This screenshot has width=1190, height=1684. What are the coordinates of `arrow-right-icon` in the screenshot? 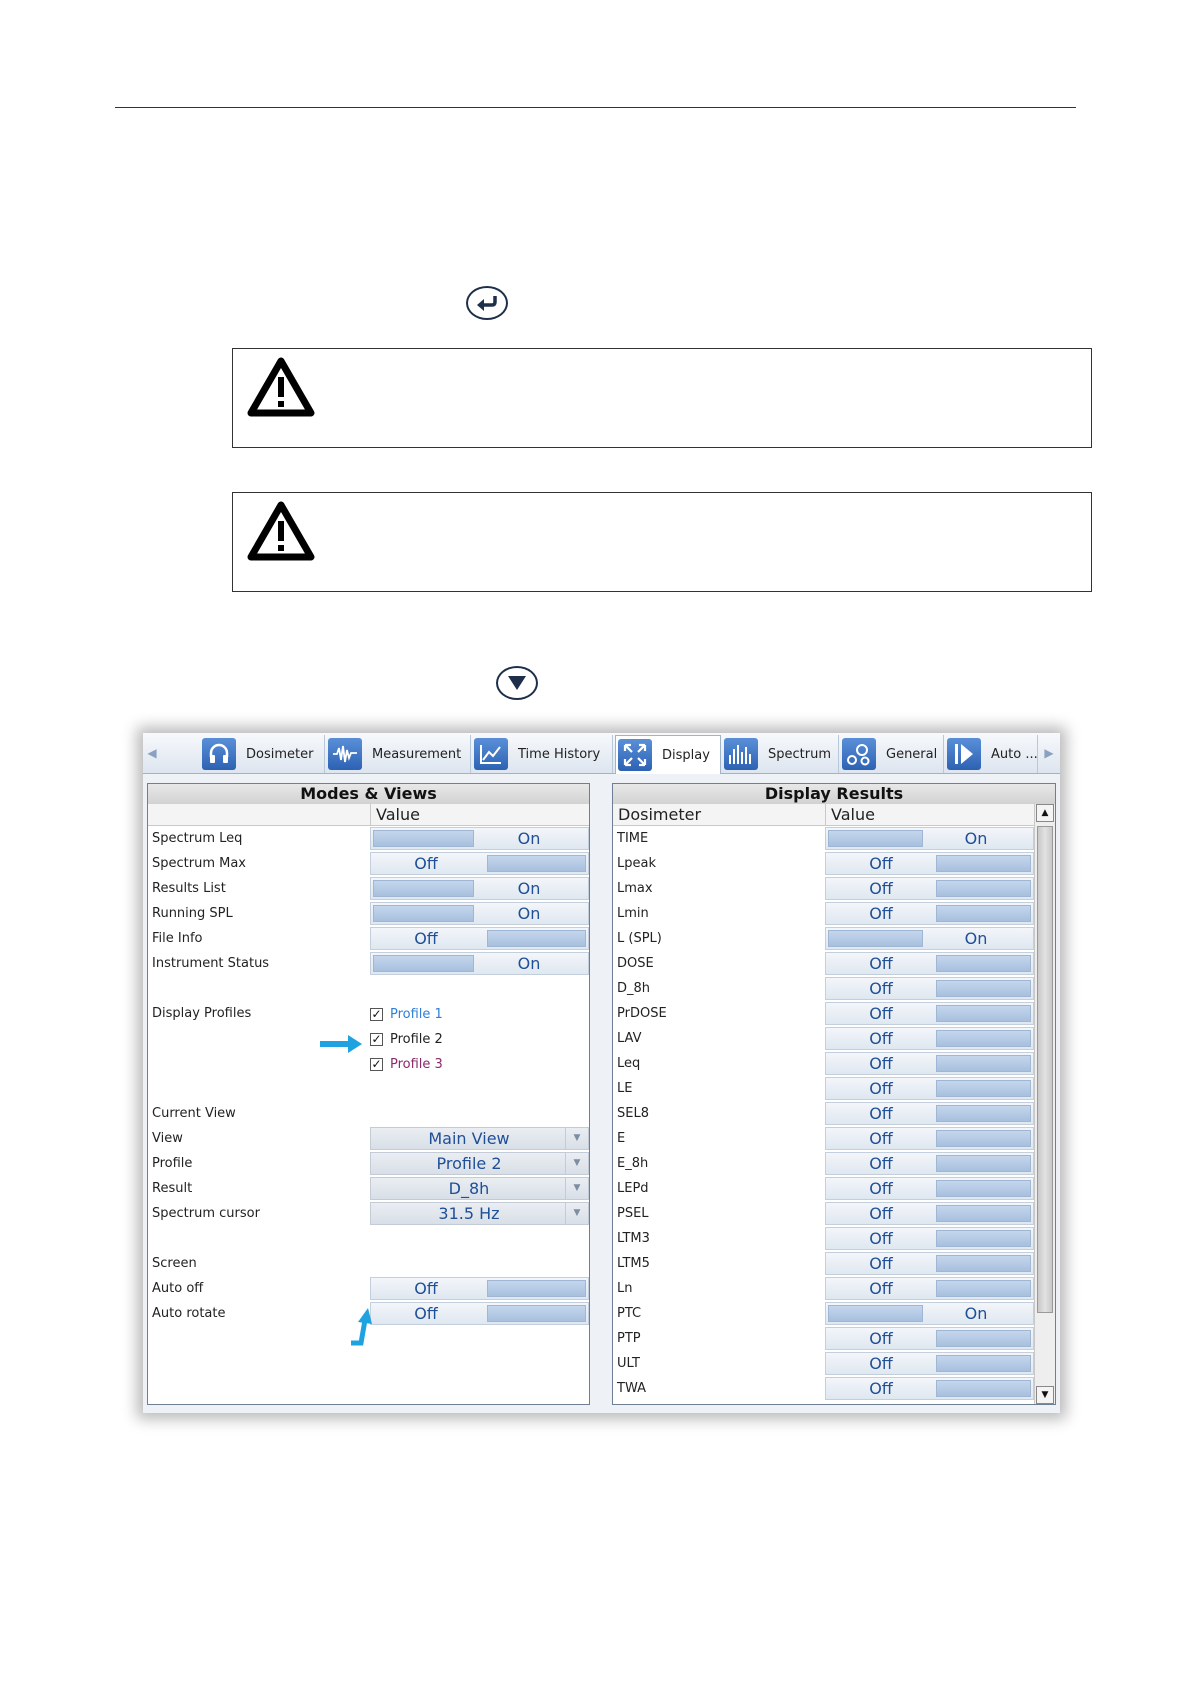 It's located at (341, 1044).